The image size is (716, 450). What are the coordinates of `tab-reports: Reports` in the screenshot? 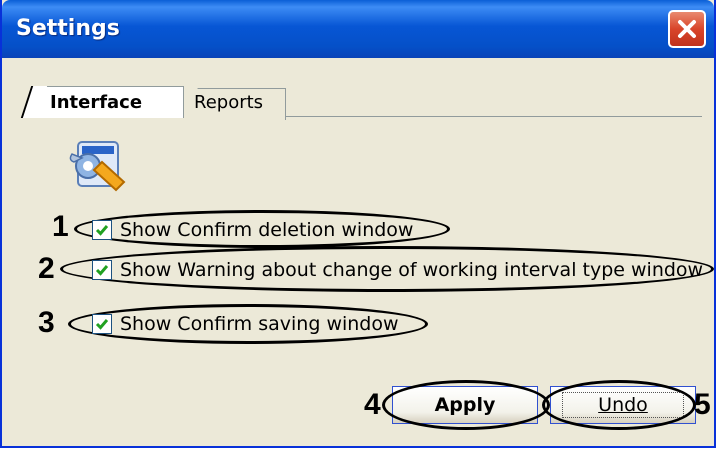 It's located at (236, 104).